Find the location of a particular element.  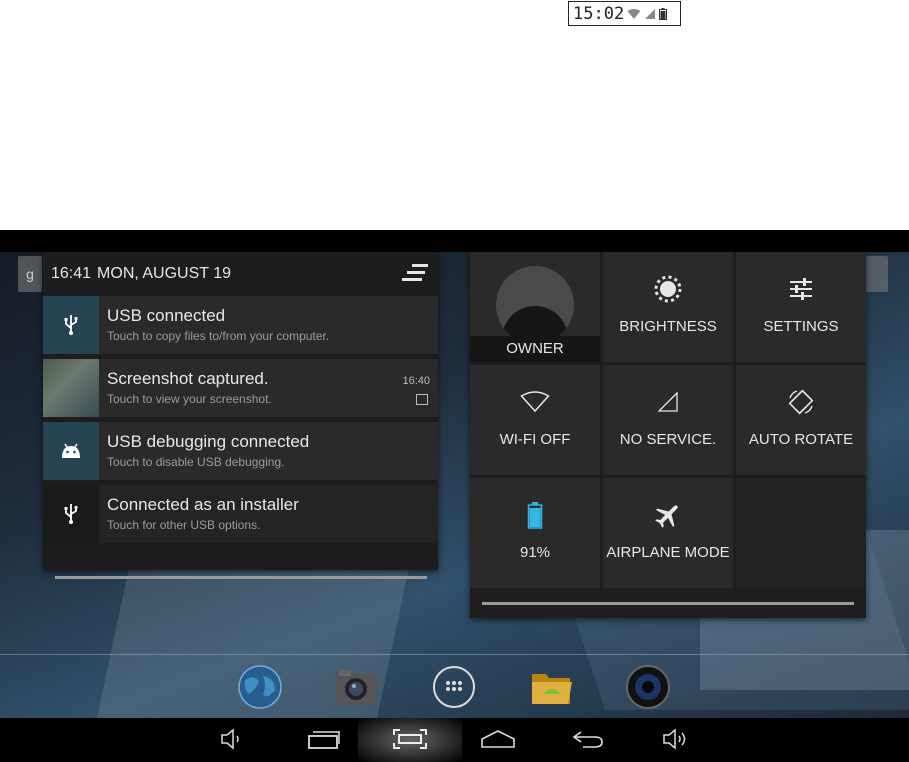

notification-title: Connected as an installer is located at coordinates (203, 504).